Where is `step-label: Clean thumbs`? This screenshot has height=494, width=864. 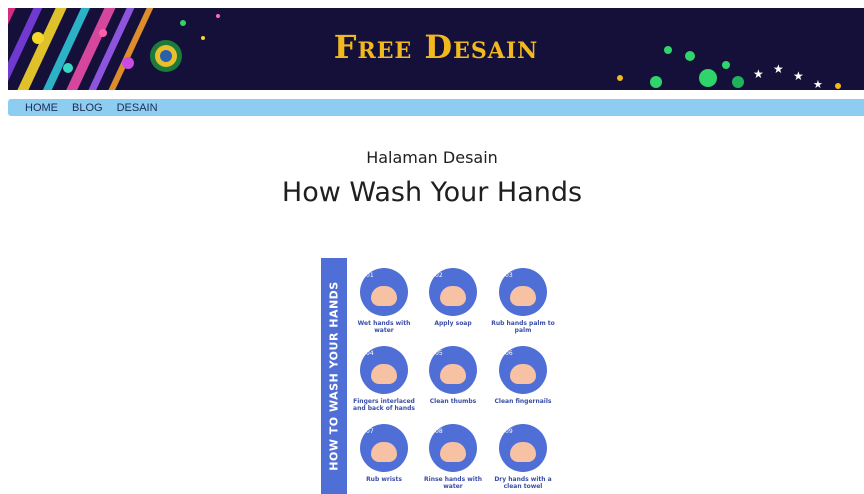
step-label: Clean thumbs is located at coordinates (453, 401).